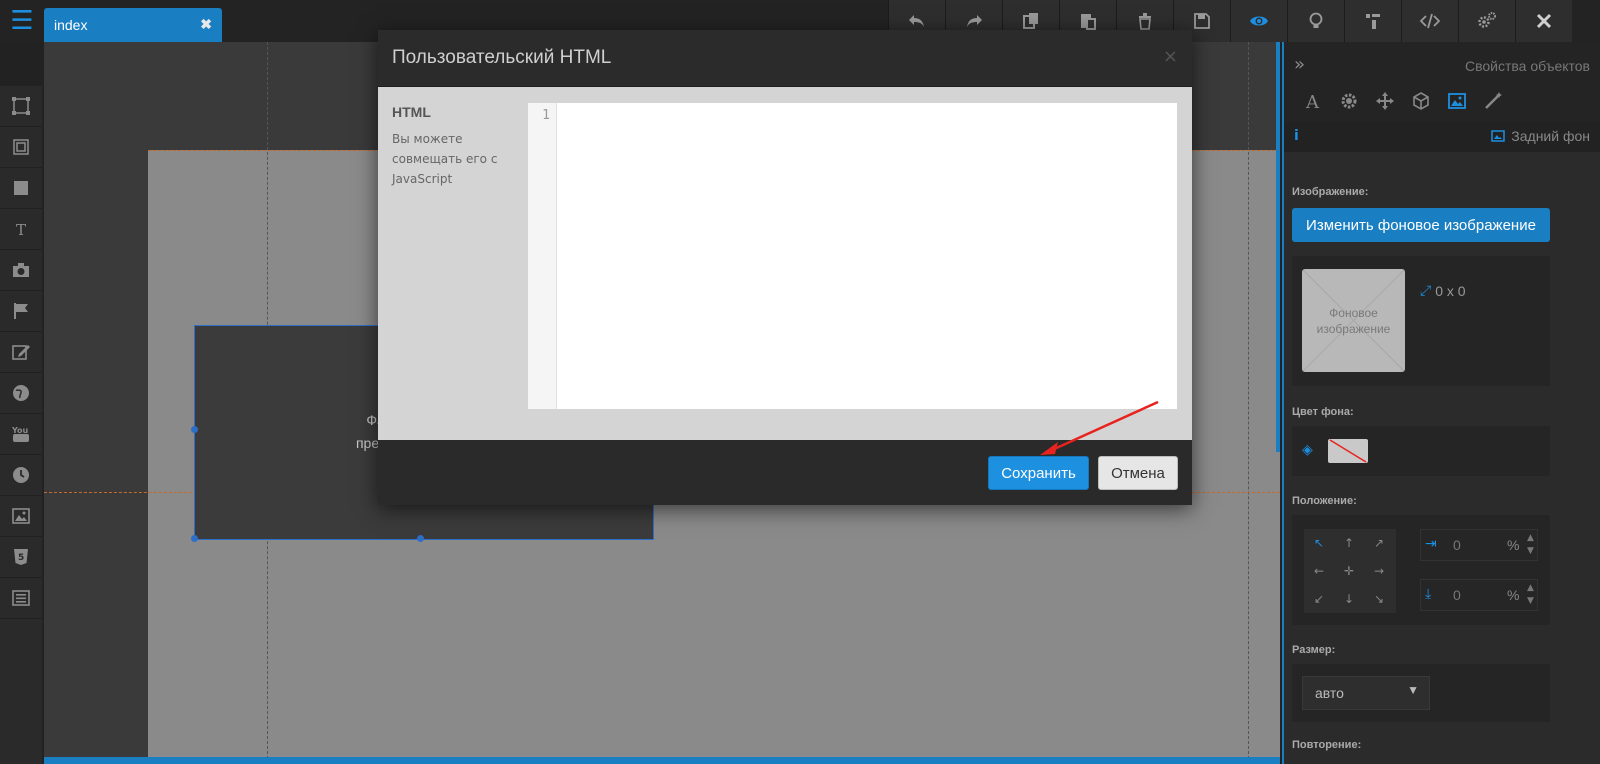 This screenshot has width=1600, height=764. I want to click on properties-header: » Свойства объектов A, so click(1442, 82).